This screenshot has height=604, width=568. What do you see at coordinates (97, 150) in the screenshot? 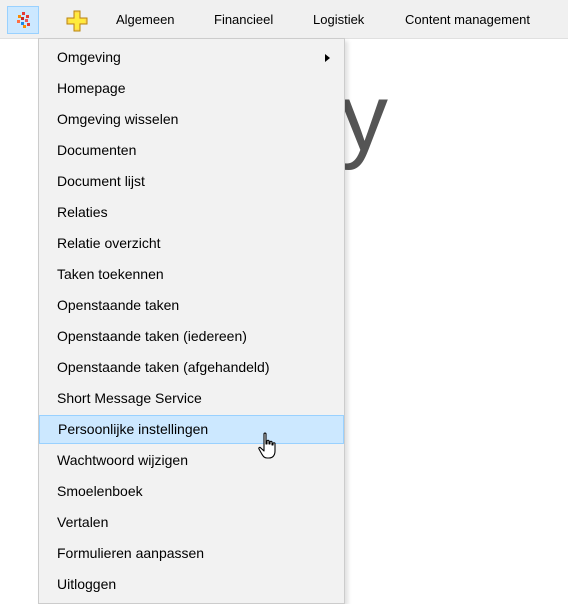
I see `menu-item-label: Documenten` at bounding box center [97, 150].